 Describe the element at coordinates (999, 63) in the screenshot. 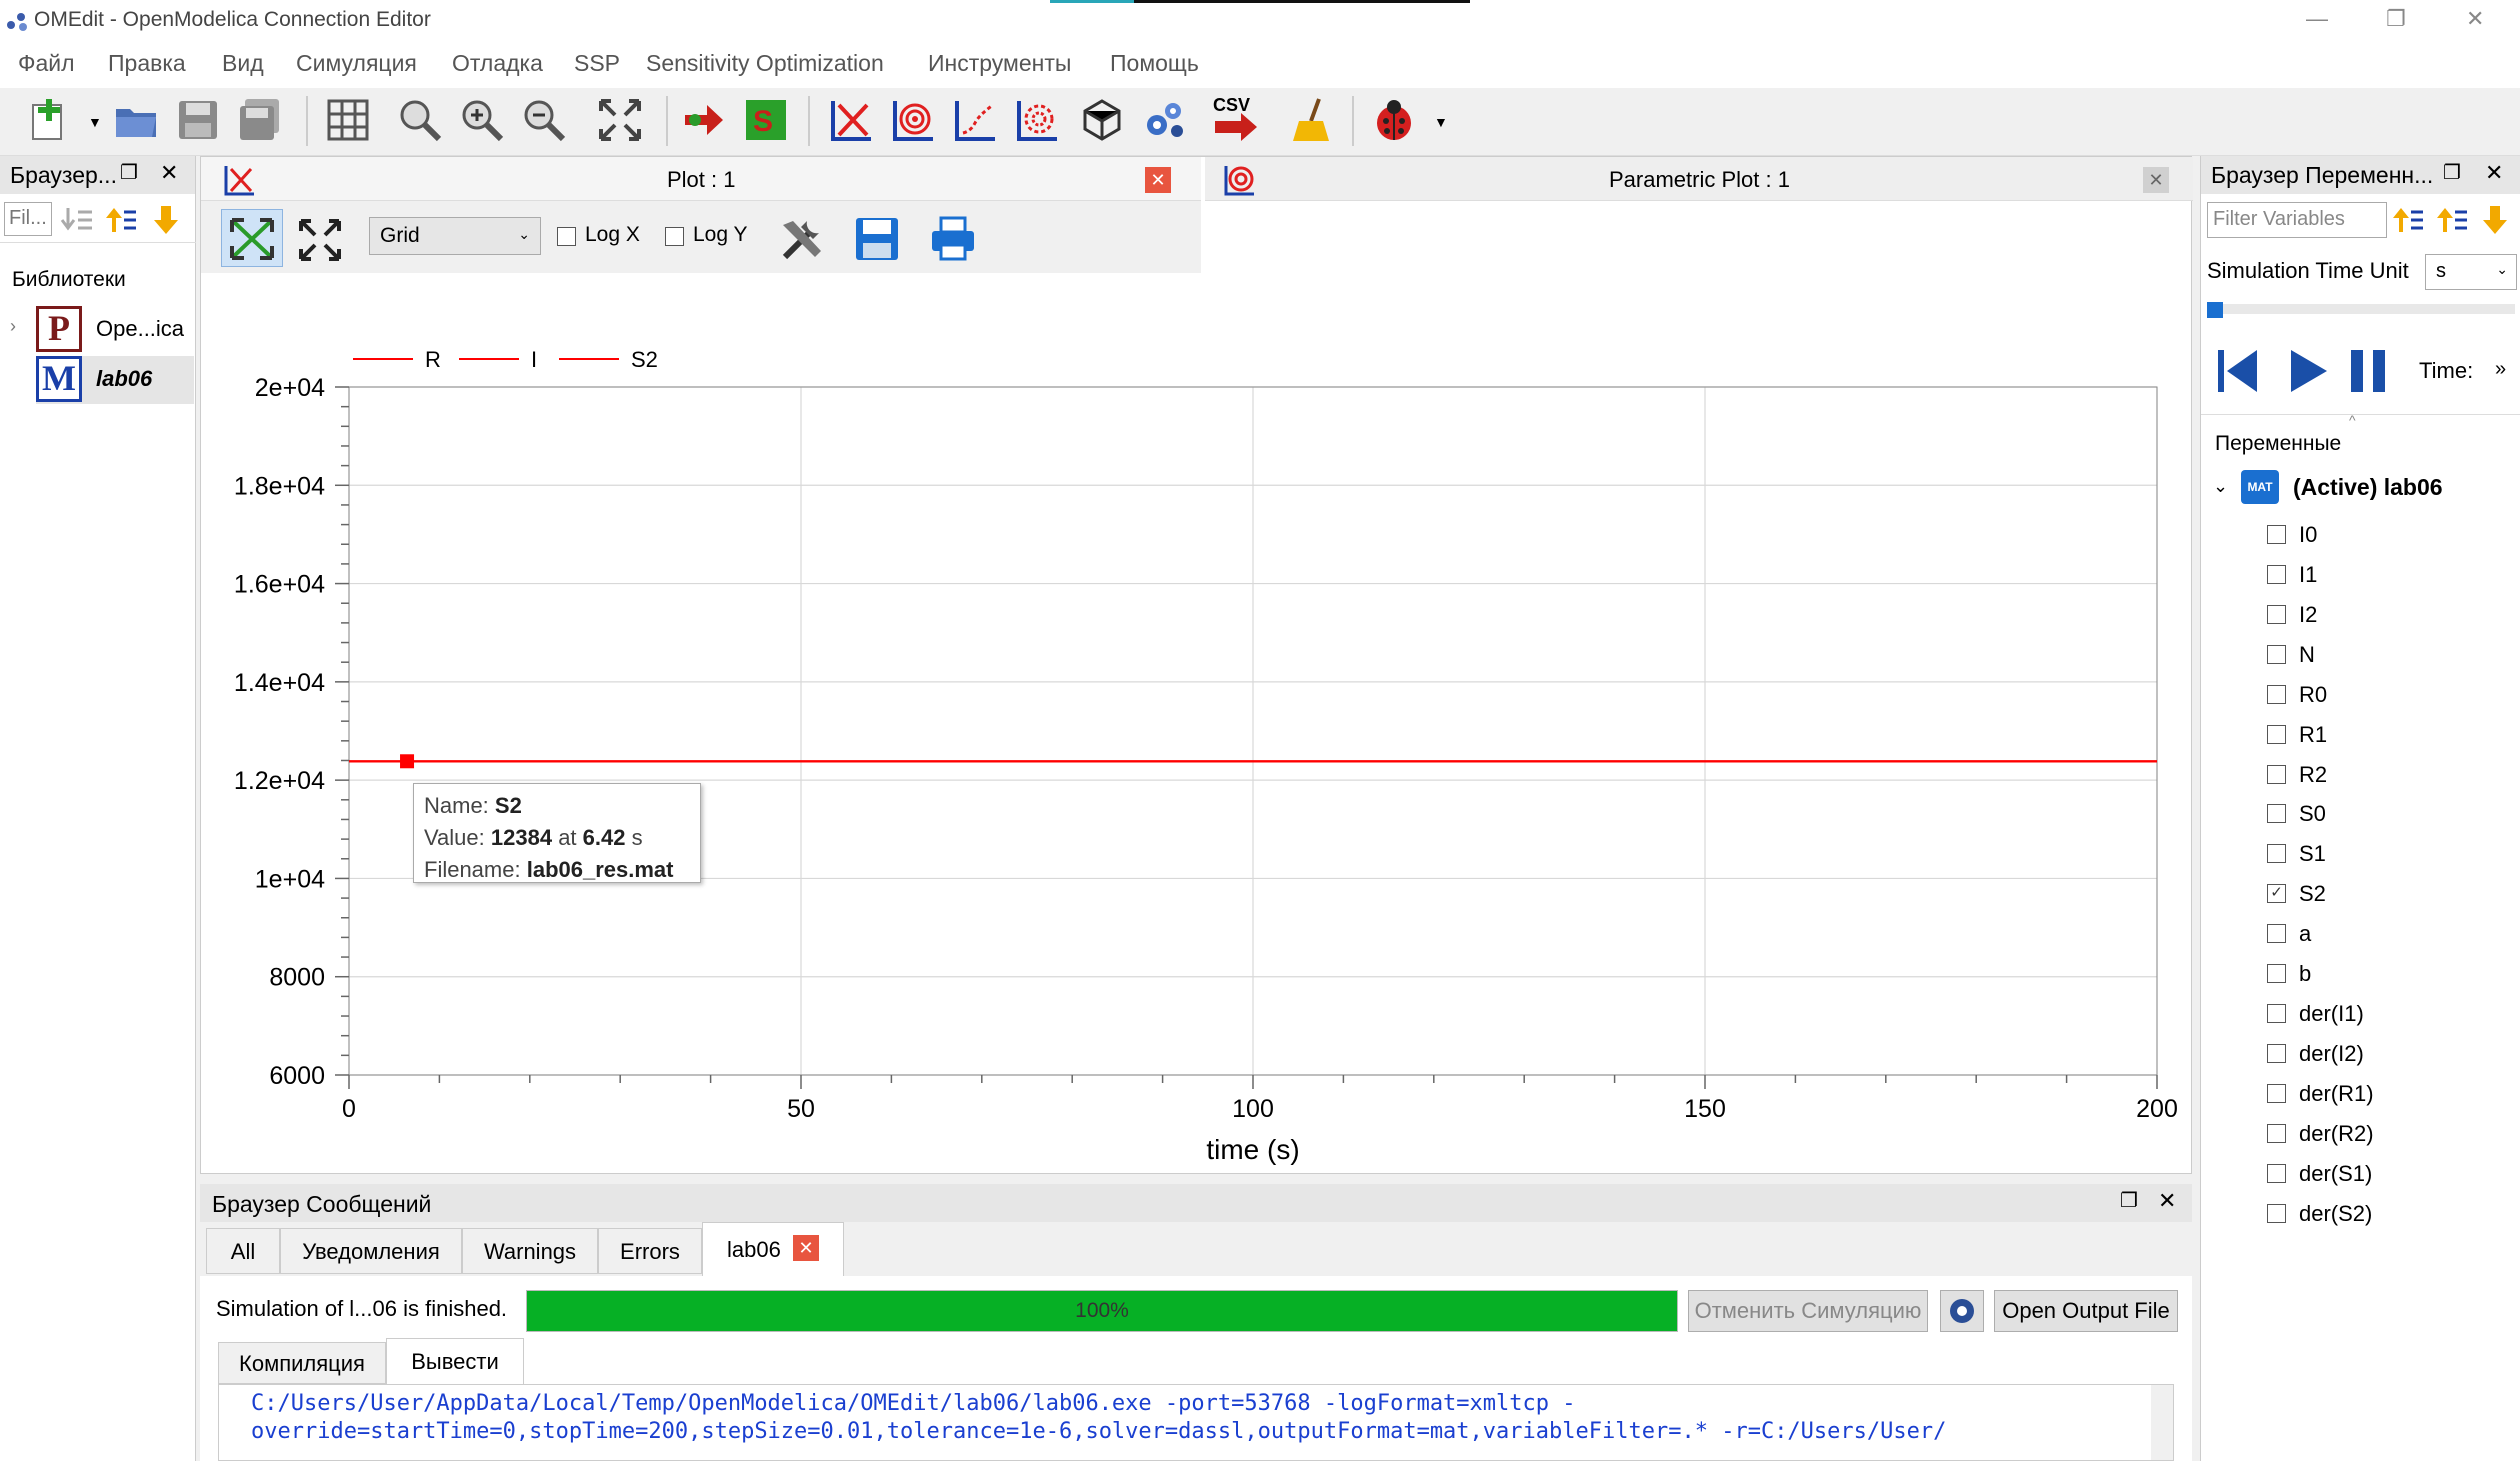

I see `menu-tools: Инструменты` at that location.